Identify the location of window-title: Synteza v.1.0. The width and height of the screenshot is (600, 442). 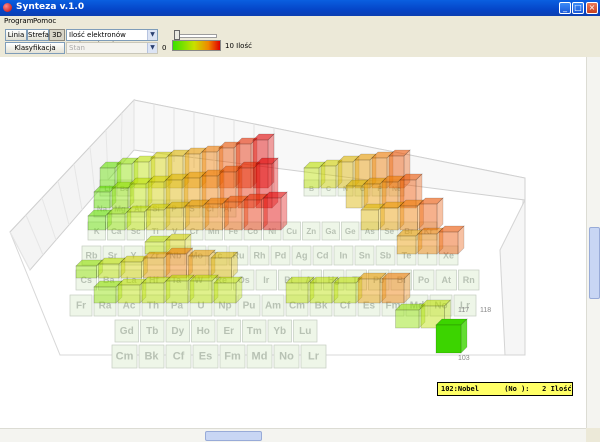
(50, 7).